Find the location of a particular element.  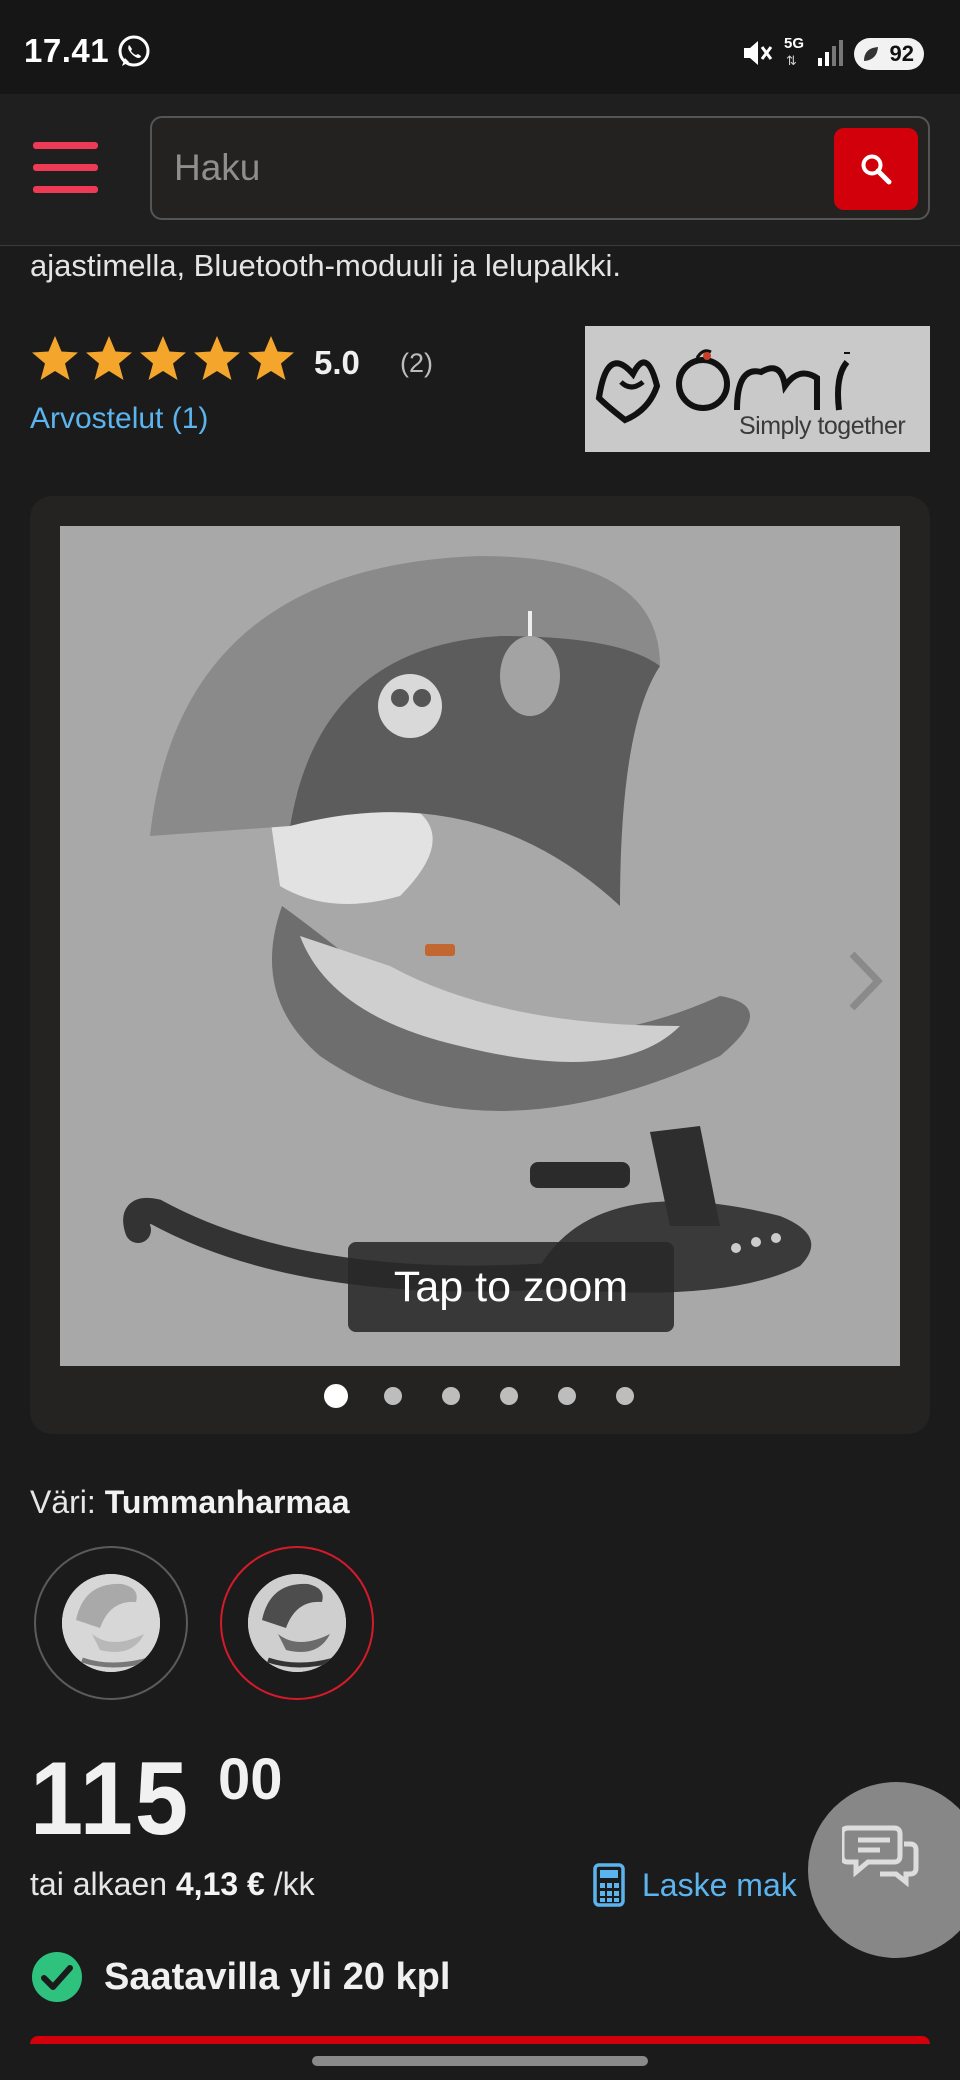

home-indicator is located at coordinates (480, 2061).